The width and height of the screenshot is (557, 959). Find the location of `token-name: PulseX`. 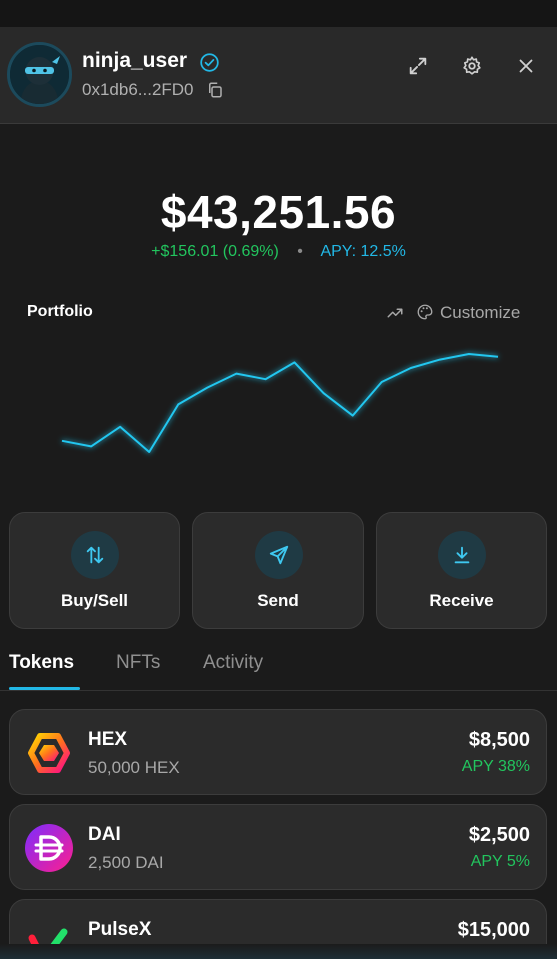

token-name: PulseX is located at coordinates (120, 929).